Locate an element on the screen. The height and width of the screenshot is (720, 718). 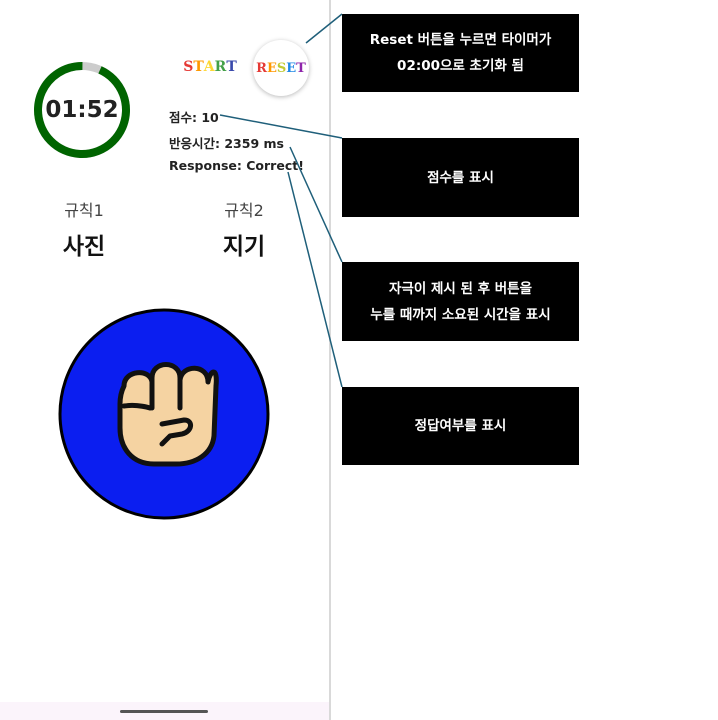
home-indicator is located at coordinates (164, 711).